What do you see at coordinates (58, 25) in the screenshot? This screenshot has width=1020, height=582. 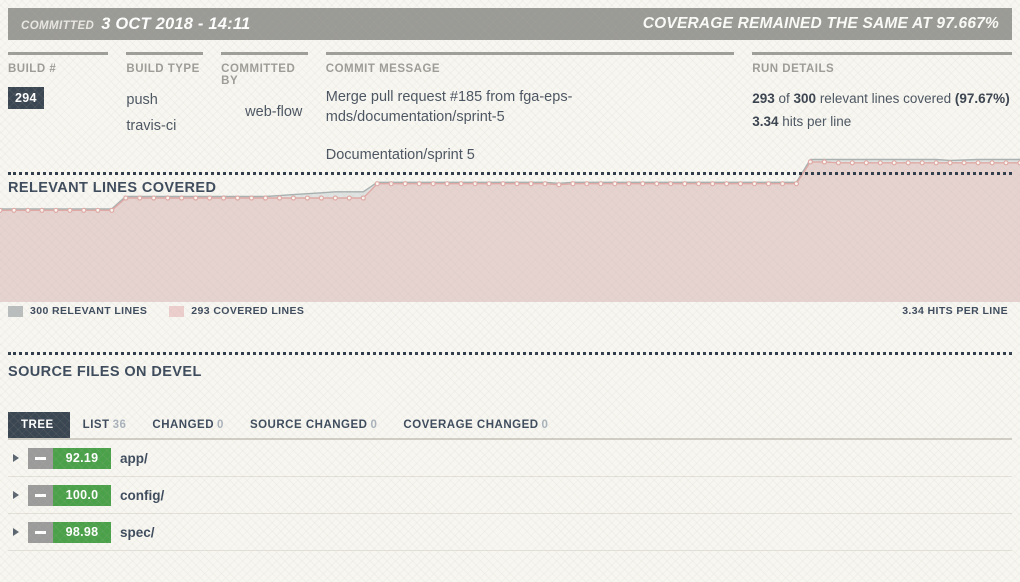 I see `committed-label: COMMITTED` at bounding box center [58, 25].